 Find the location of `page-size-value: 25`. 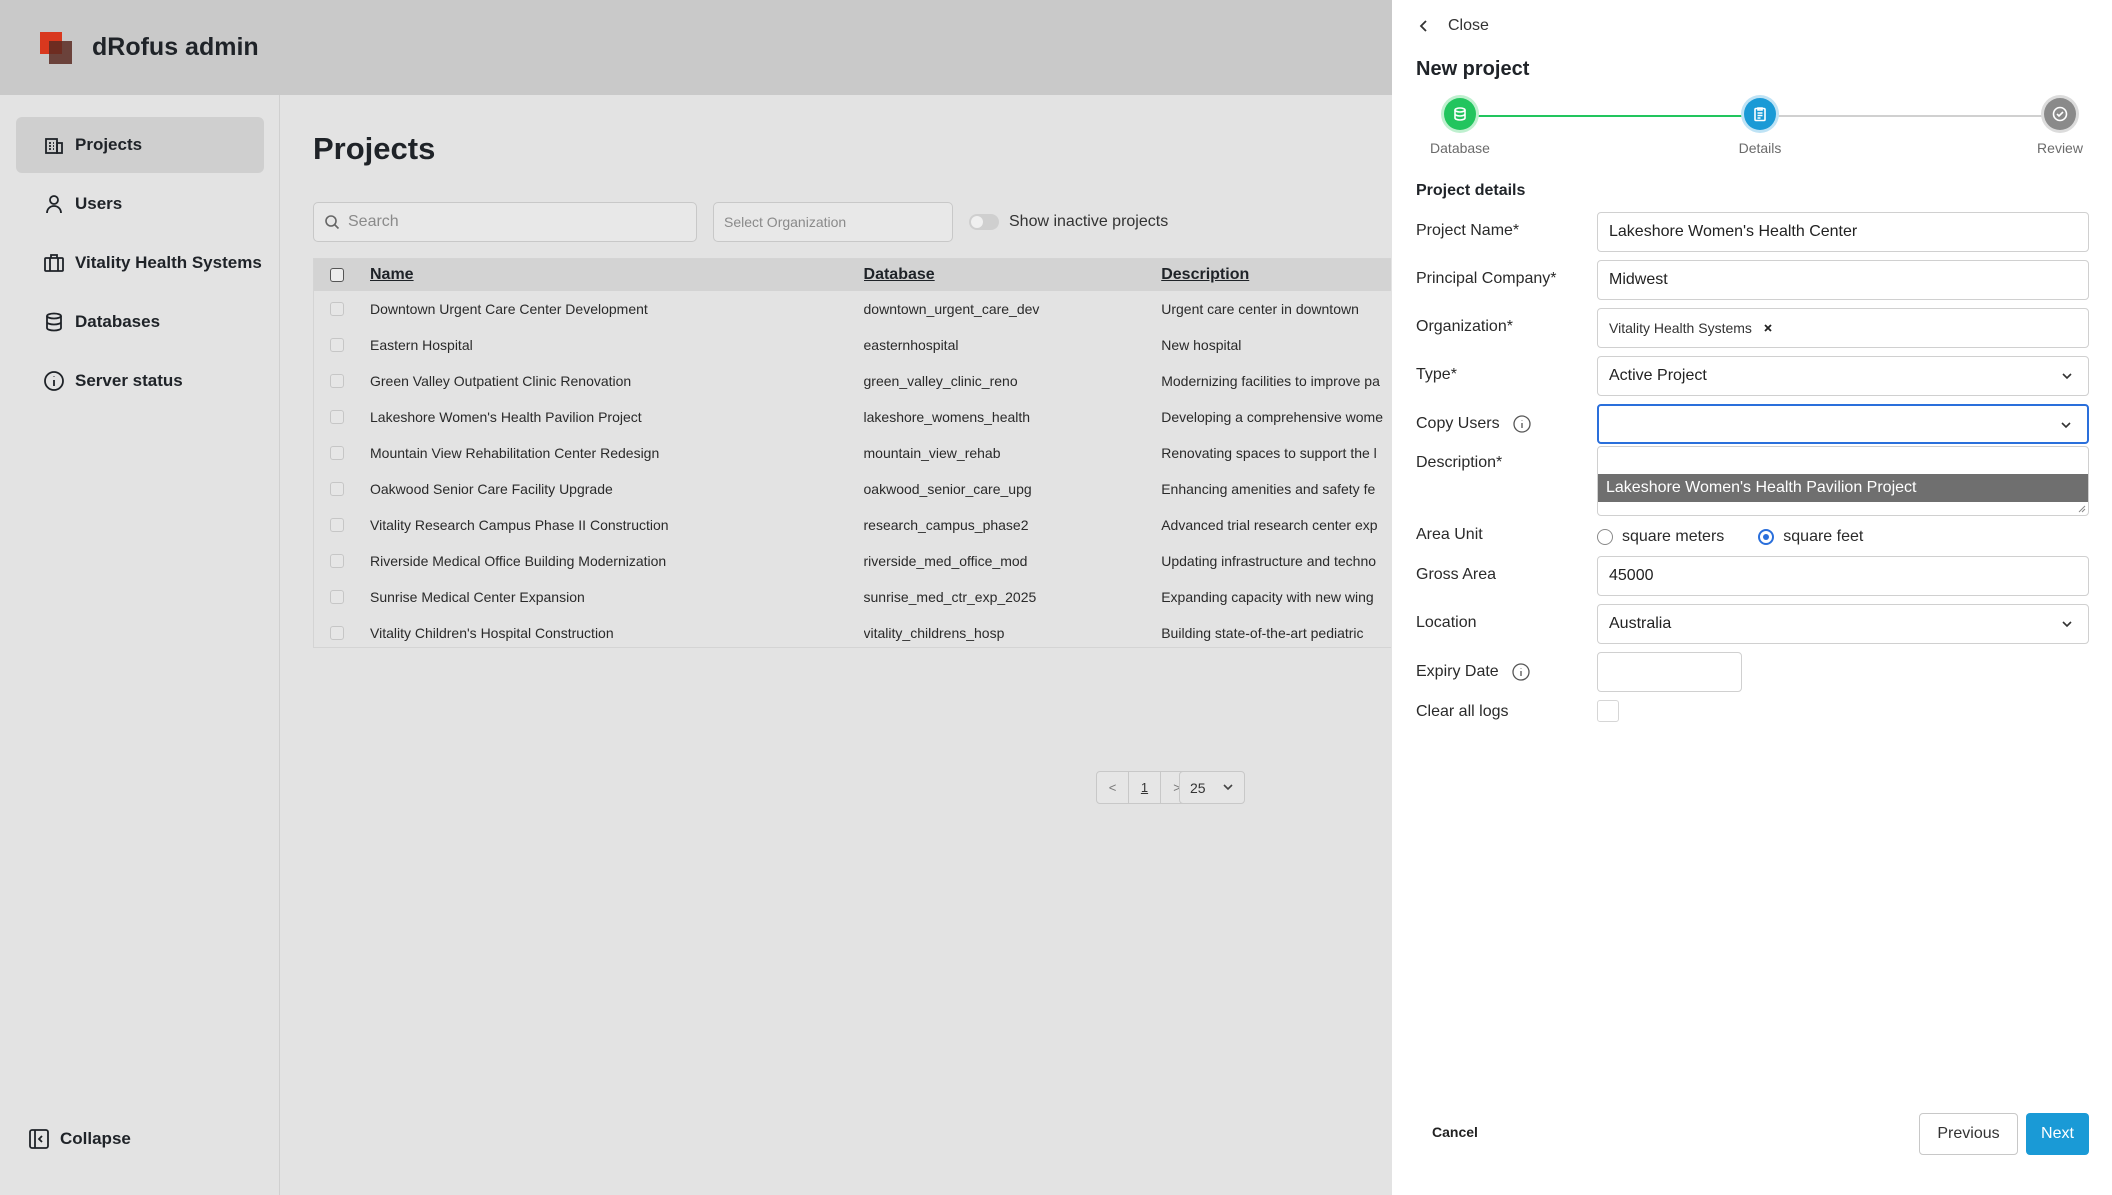

page-size-value: 25 is located at coordinates (1198, 787).